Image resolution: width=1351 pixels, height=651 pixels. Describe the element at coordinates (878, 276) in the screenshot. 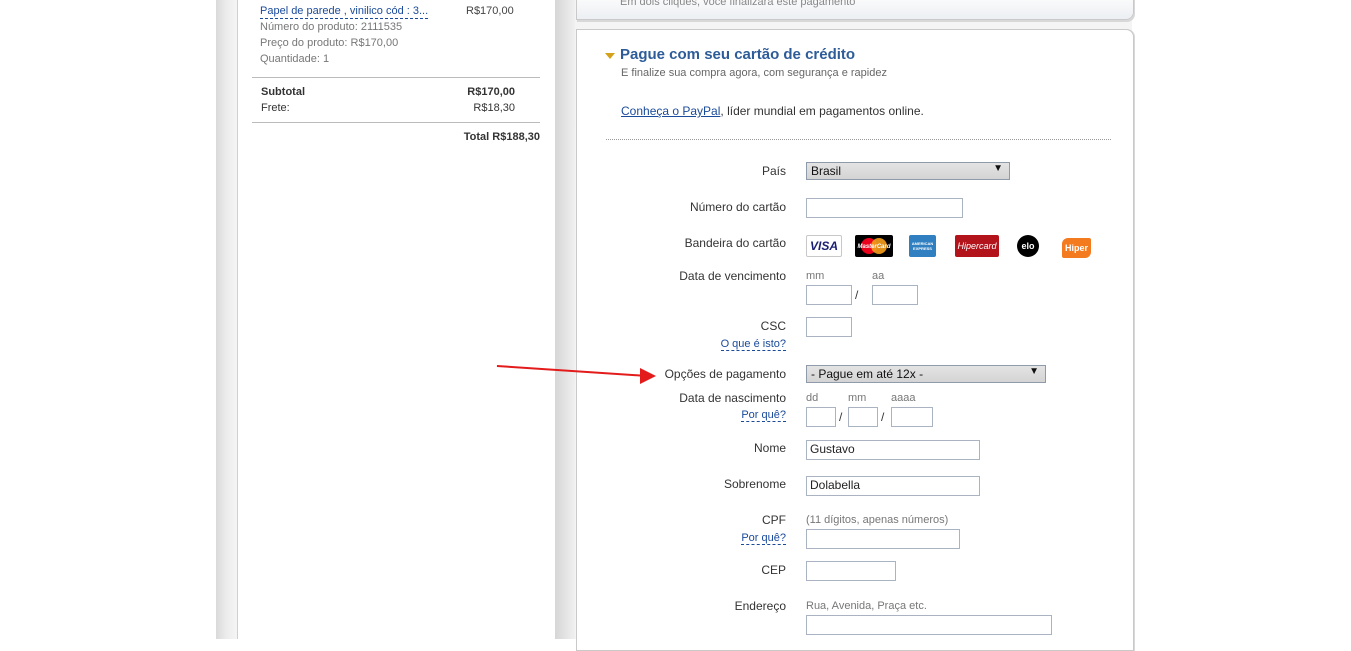

I see `expiry-year-hint: aa` at that location.